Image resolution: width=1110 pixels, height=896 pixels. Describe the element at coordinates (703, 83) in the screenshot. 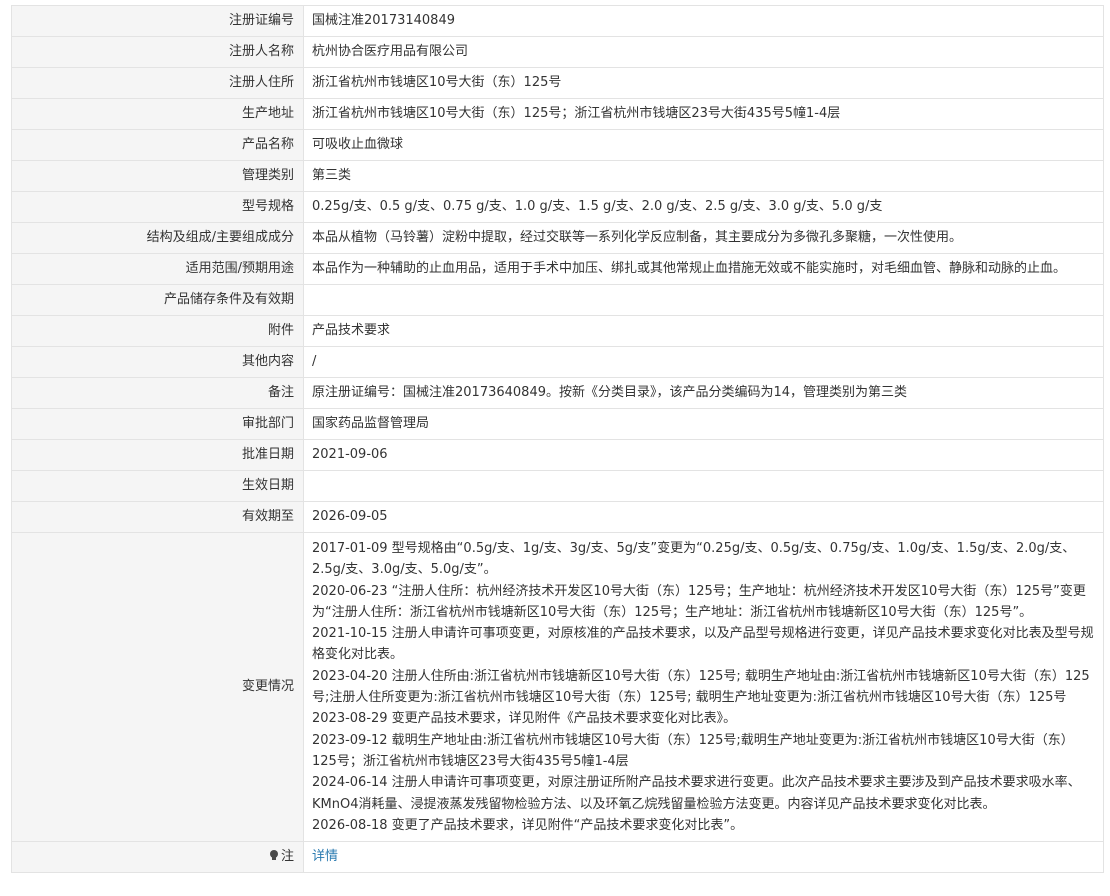

I see `registrant-address-value: 浙江省杭州市钱塘区10号大街（东）125号` at that location.